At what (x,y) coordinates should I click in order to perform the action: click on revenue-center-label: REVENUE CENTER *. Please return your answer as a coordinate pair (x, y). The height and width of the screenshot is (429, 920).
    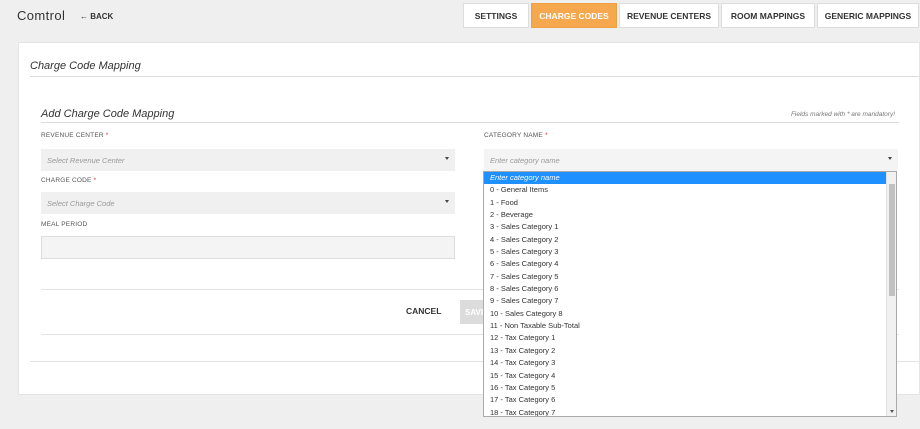
    Looking at the image, I should click on (75, 135).